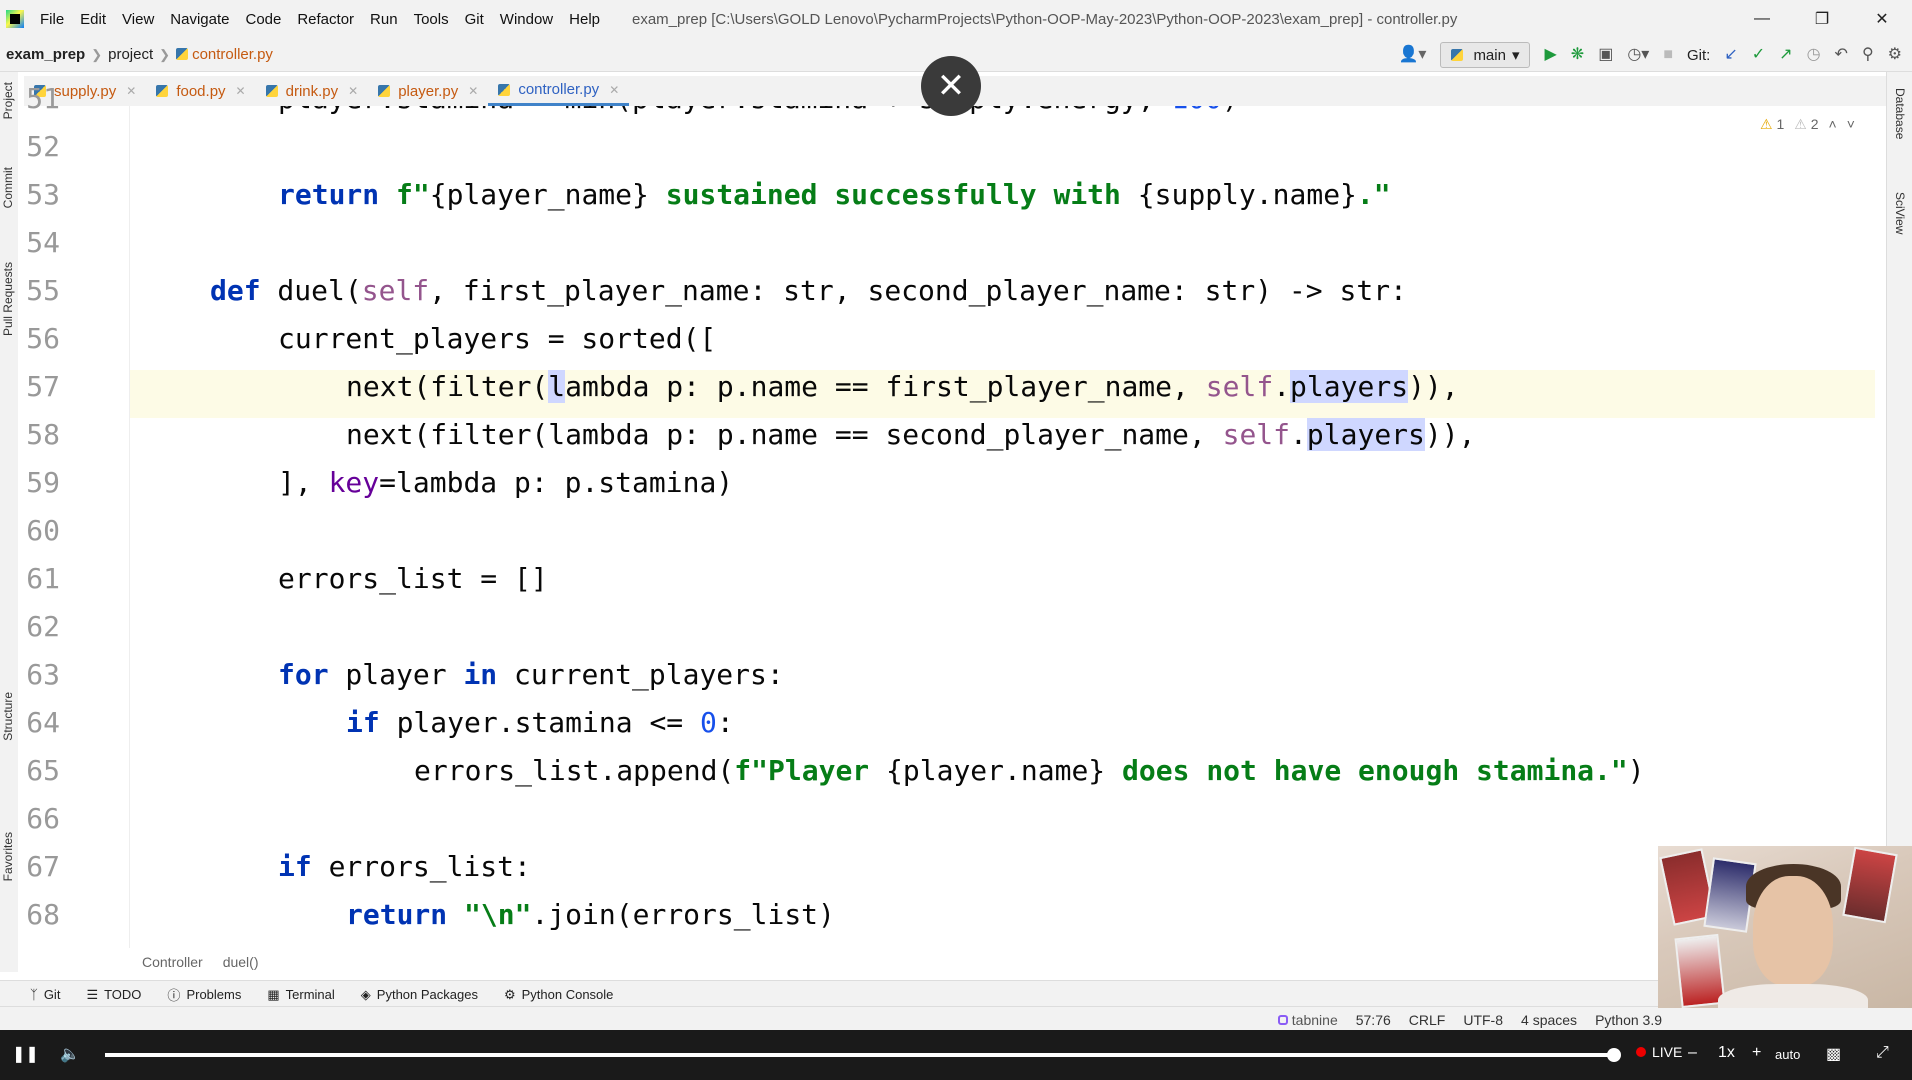 Image resolution: width=1912 pixels, height=1080 pixels. Describe the element at coordinates (1822, 19) in the screenshot. I see `restore-button: ❐` at that location.